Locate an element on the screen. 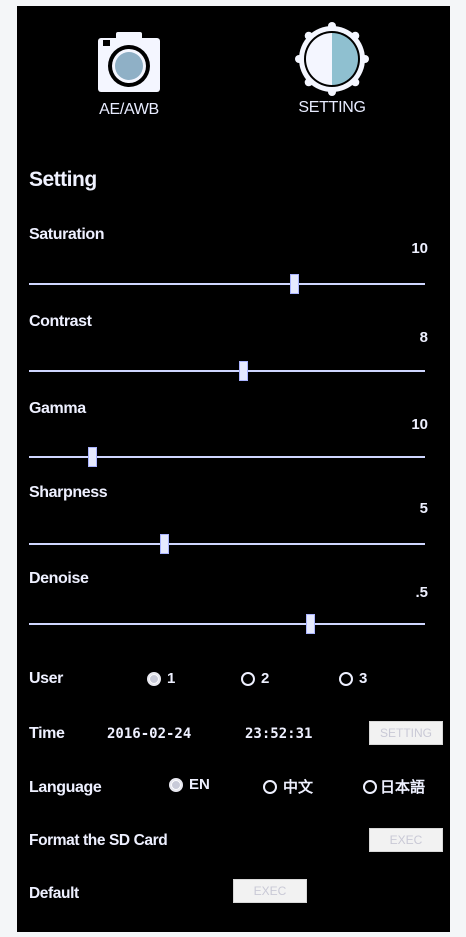 Image resolution: width=466 pixels, height=937 pixels. sharpness-label: Sharpness is located at coordinates (68, 492).